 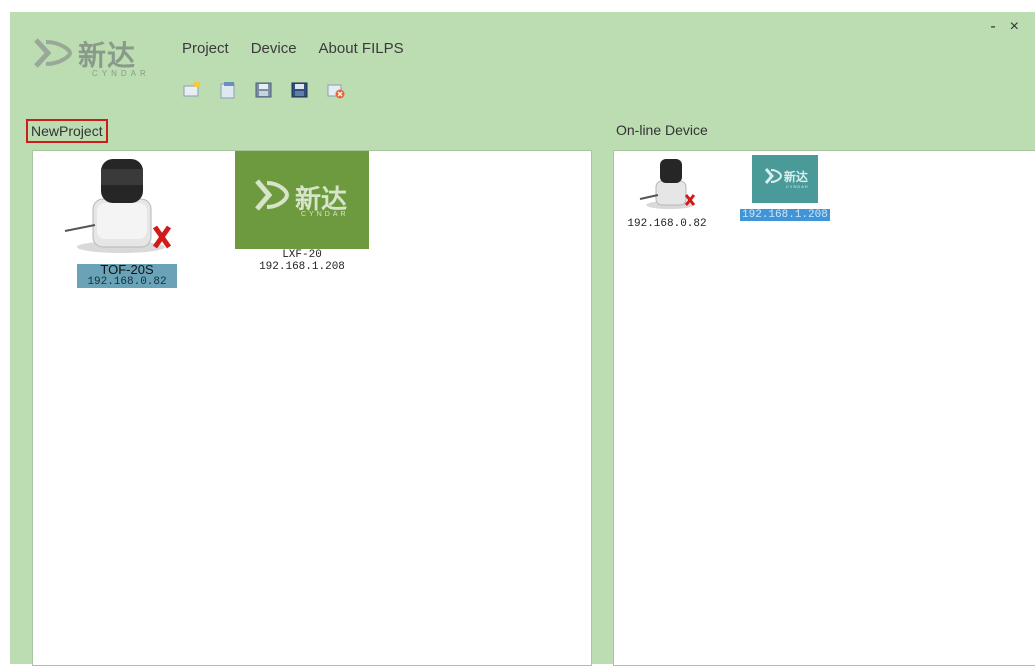 I want to click on device-tof20s: TOF-20S 192.168.0.82, so click(x=120, y=221).